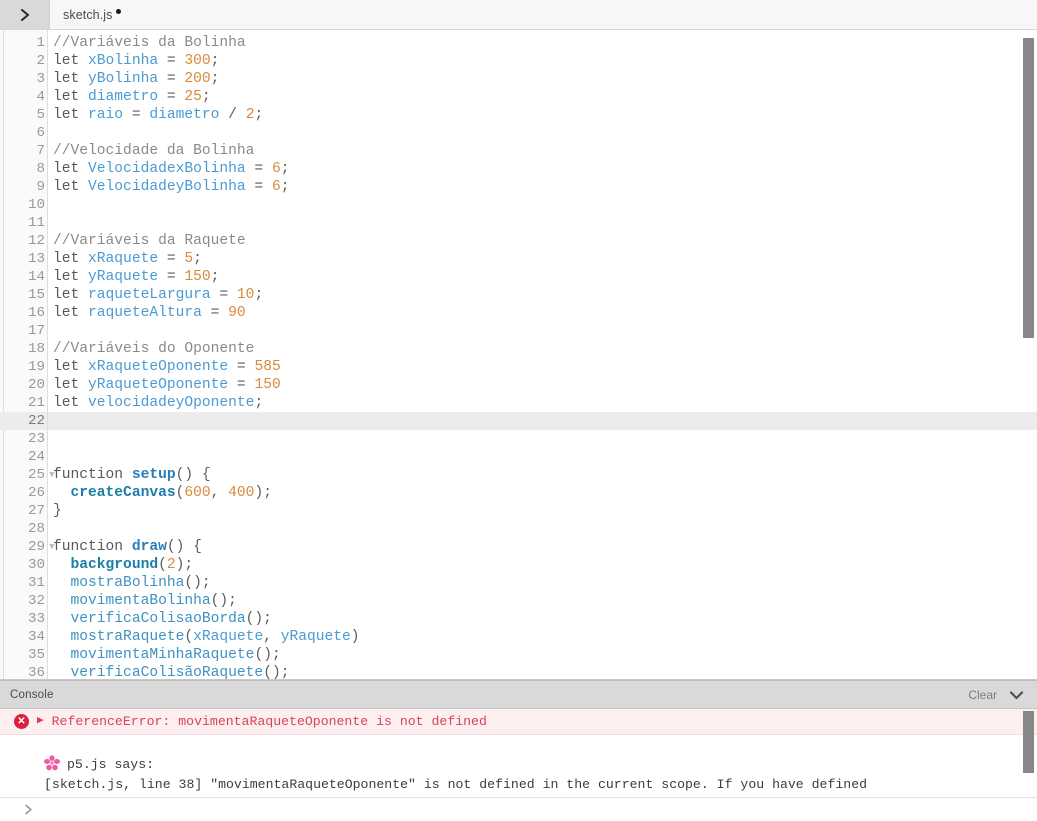  What do you see at coordinates (140, 601) in the screenshot?
I see `code-token: movimentaBolinha` at bounding box center [140, 601].